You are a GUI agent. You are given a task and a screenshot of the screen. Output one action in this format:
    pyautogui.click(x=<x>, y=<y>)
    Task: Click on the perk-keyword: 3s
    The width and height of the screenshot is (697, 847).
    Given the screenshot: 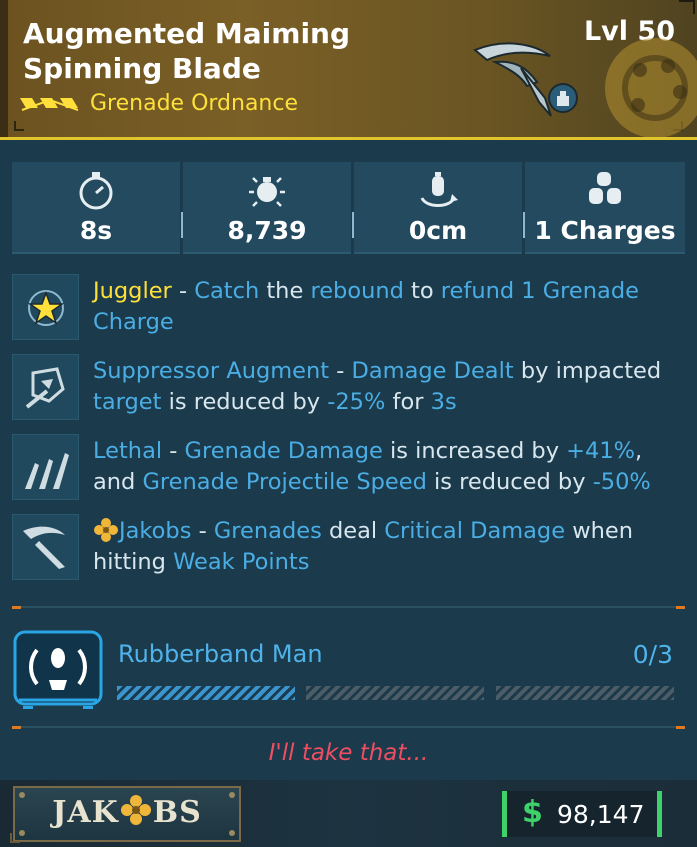 What is the action you would take?
    pyautogui.click(x=443, y=402)
    